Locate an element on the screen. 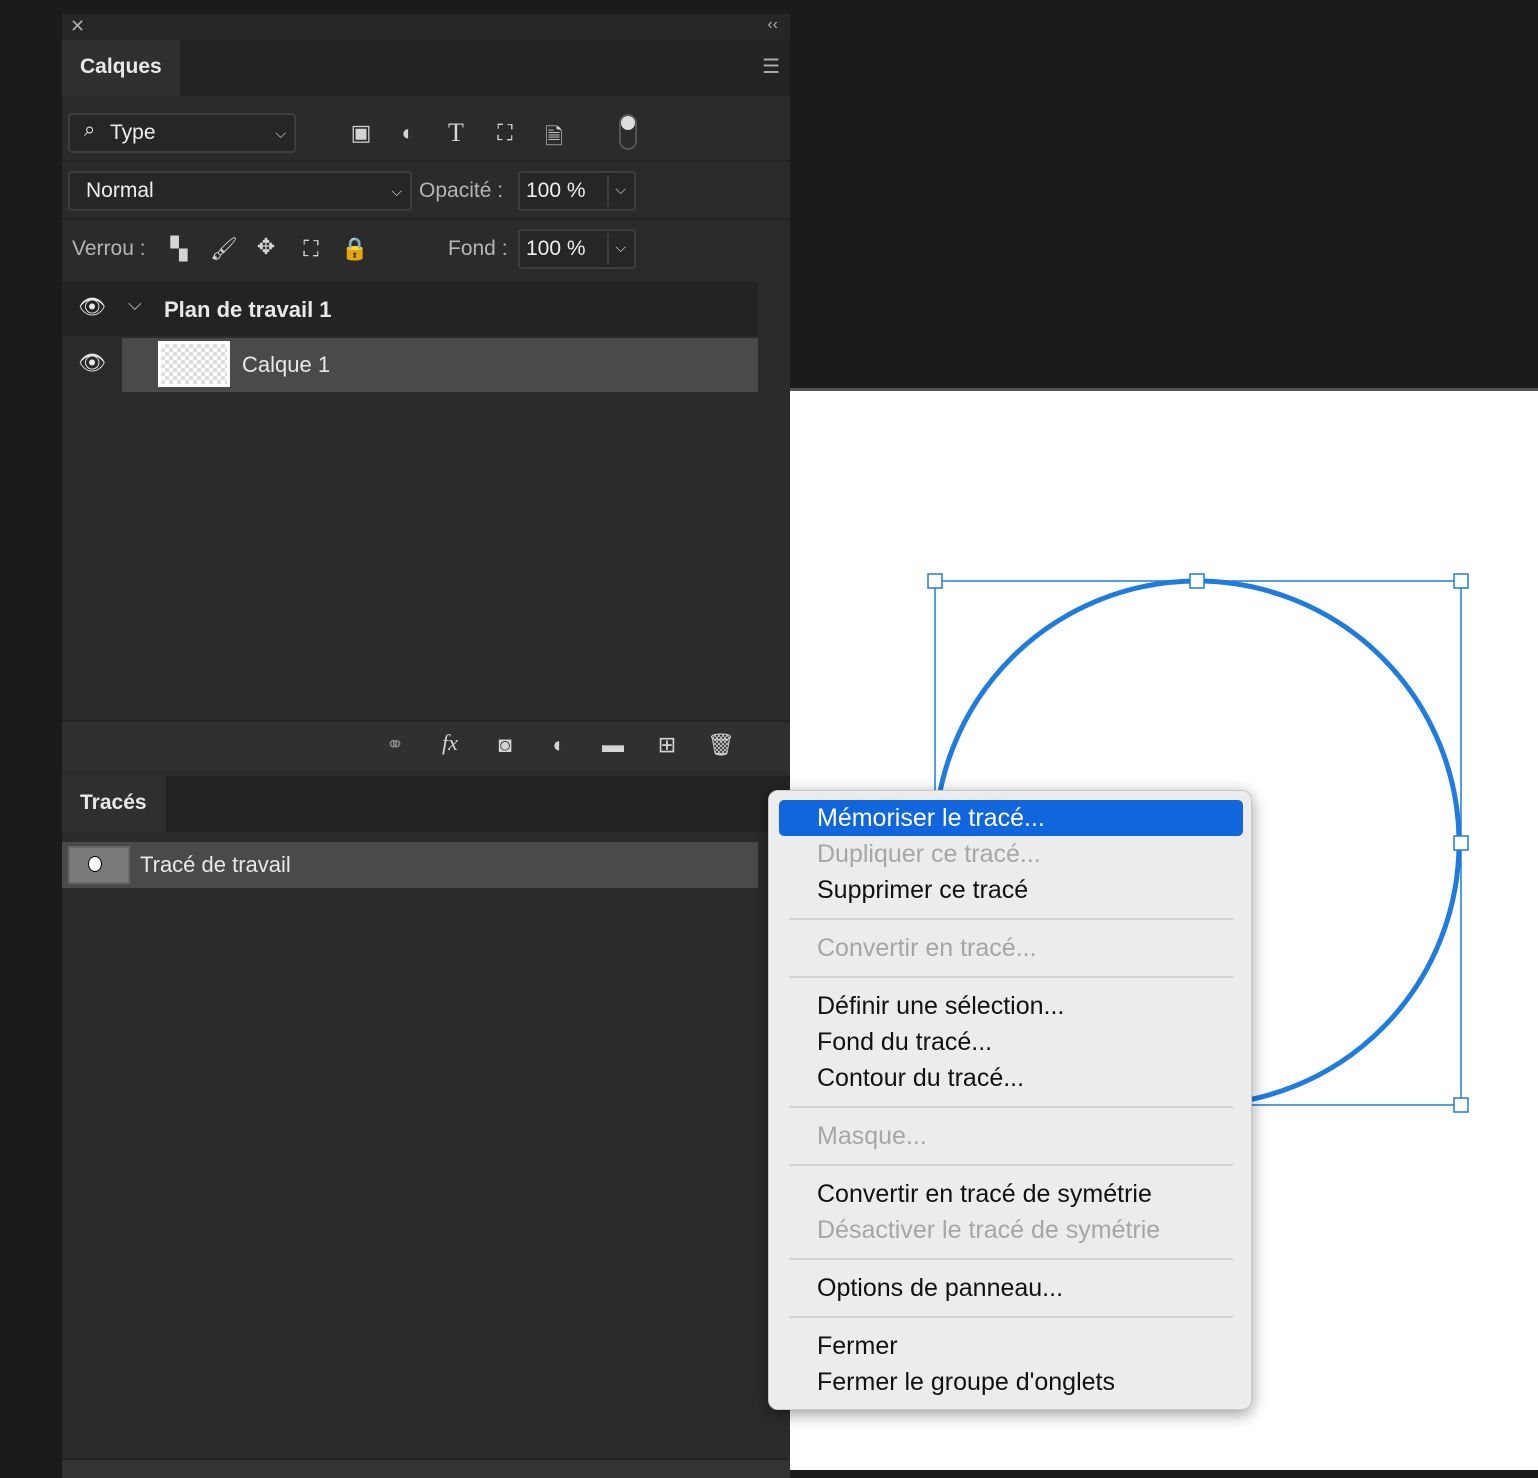 The height and width of the screenshot is (1478, 1538). lock-move-icon: ✥ is located at coordinates (266, 247).